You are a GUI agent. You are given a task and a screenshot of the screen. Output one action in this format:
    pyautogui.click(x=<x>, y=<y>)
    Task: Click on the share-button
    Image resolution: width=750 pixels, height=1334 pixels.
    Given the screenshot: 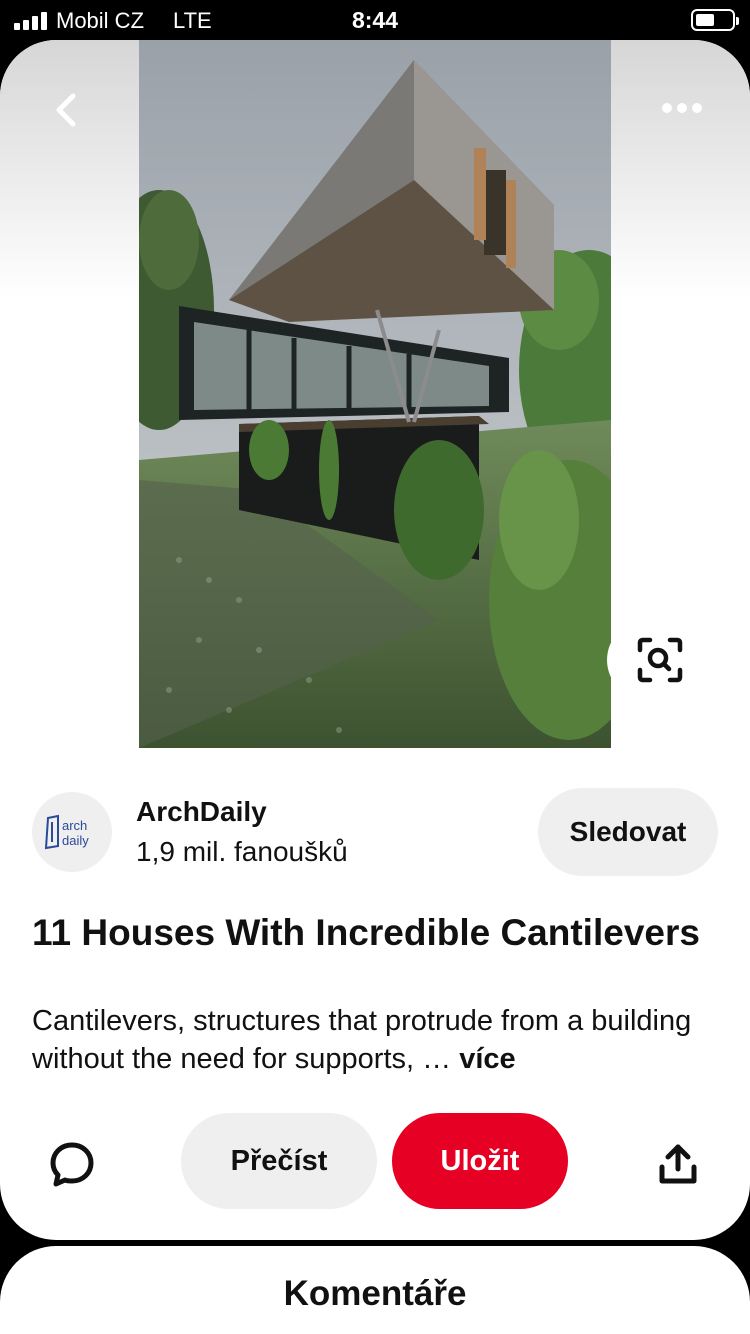 What is the action you would take?
    pyautogui.click(x=678, y=1164)
    